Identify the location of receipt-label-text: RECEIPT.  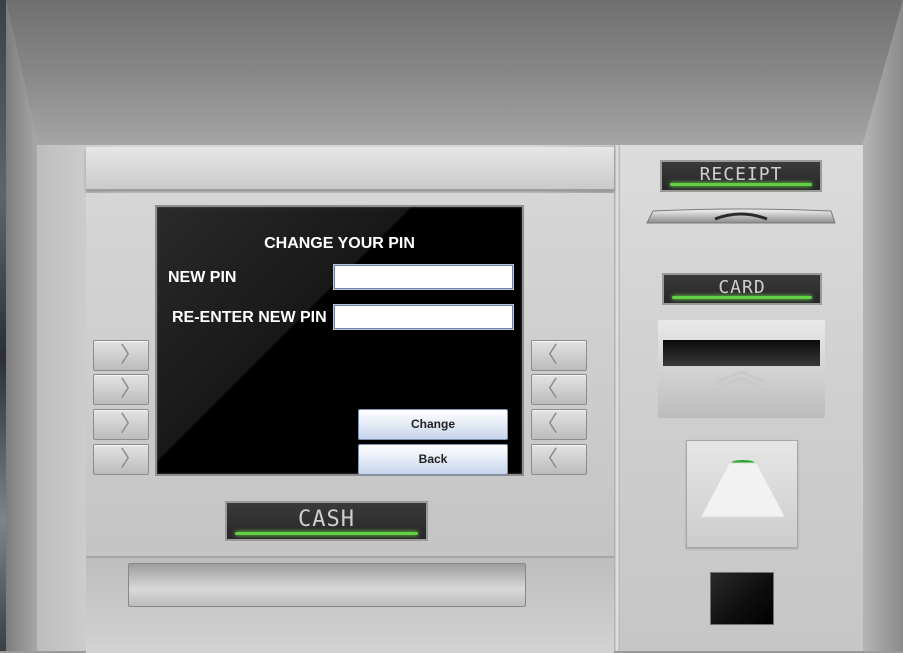
(741, 174).